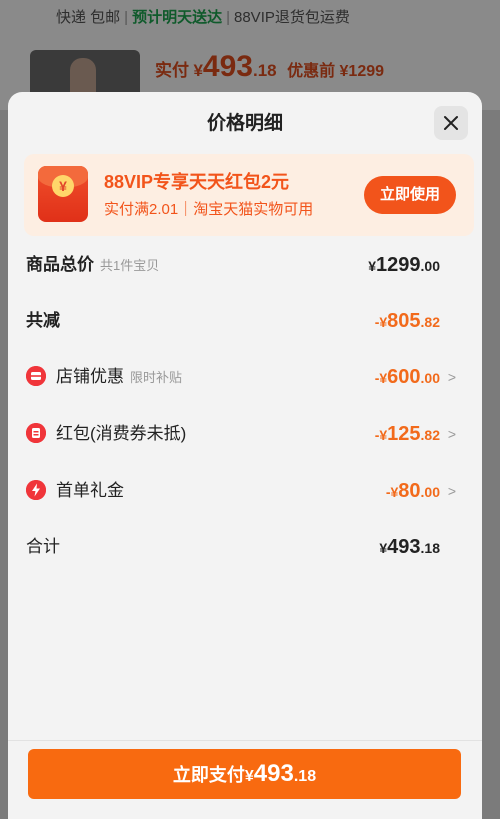  What do you see at coordinates (238, 321) in the screenshot?
I see `row-total-discount: 共减 -¥805.82` at bounding box center [238, 321].